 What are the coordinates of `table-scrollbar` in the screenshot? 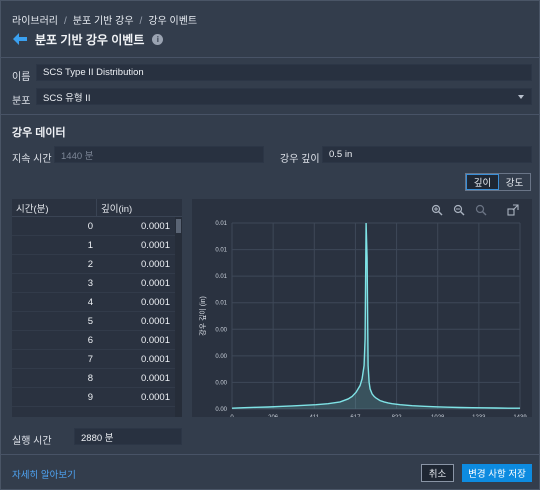 It's located at (178, 317).